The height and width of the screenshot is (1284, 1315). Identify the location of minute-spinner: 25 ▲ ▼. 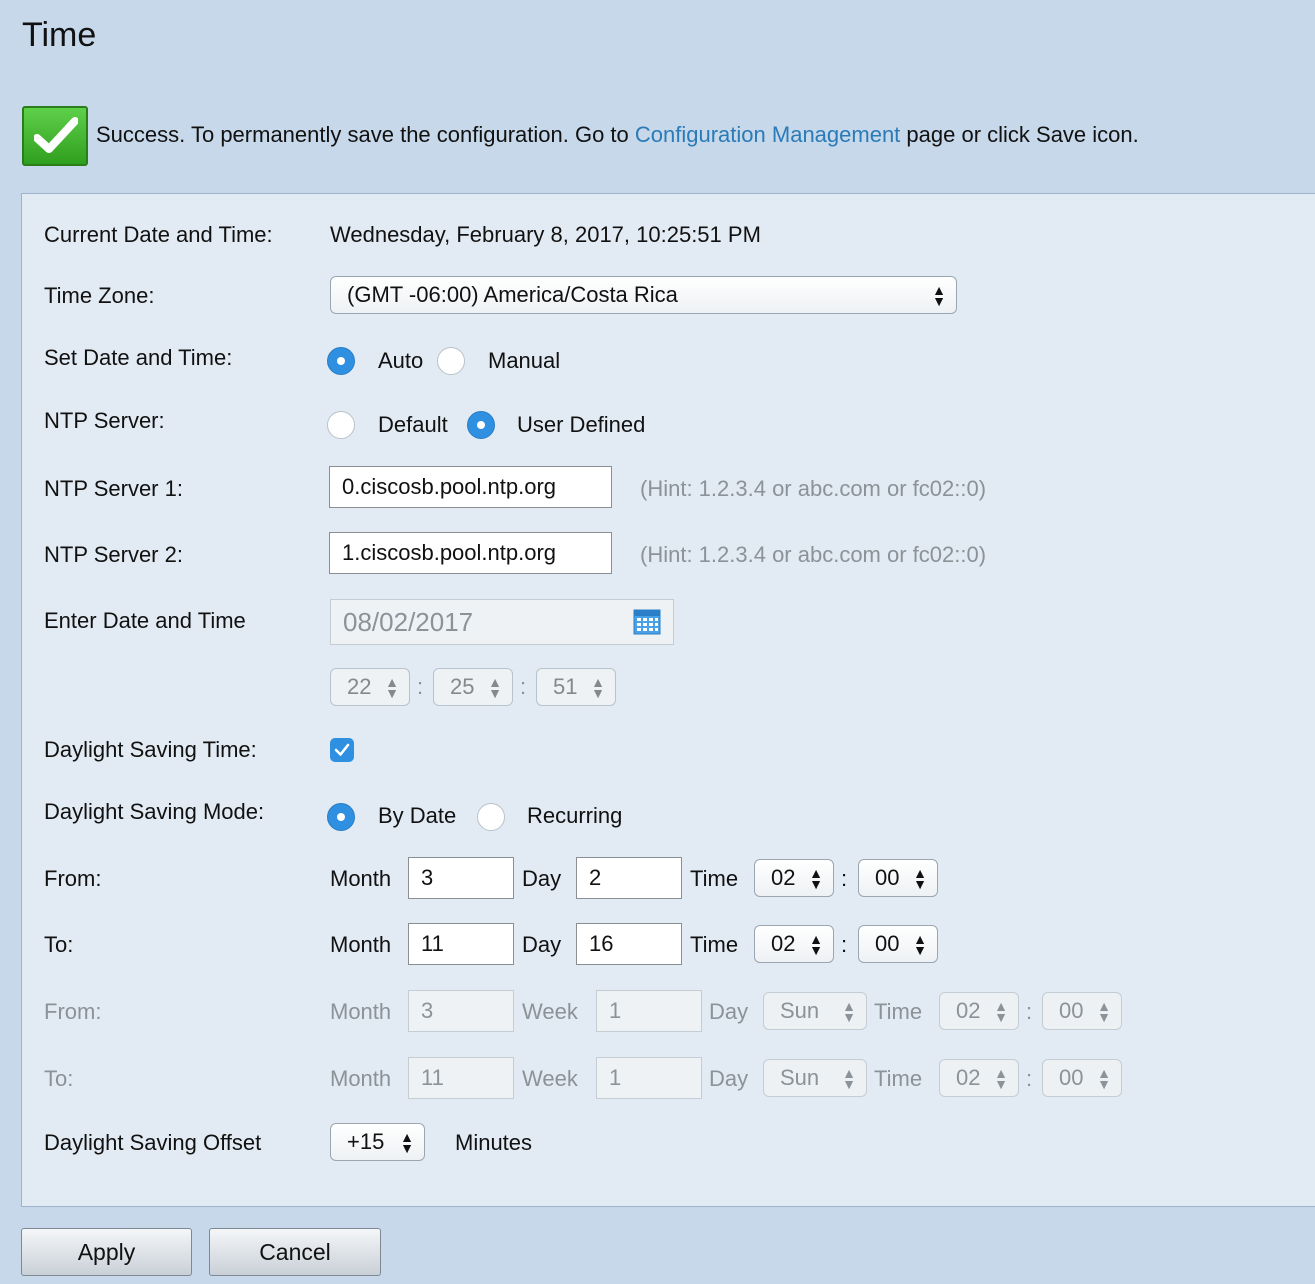
(473, 687).